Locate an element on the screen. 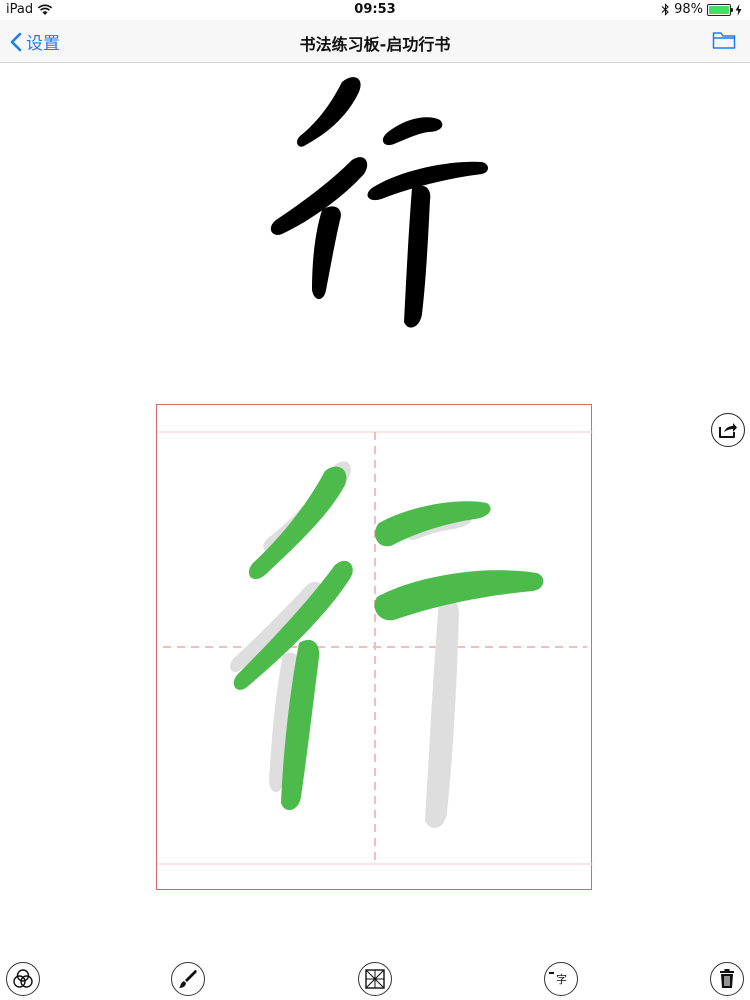  grid-toggle-button is located at coordinates (375, 979).